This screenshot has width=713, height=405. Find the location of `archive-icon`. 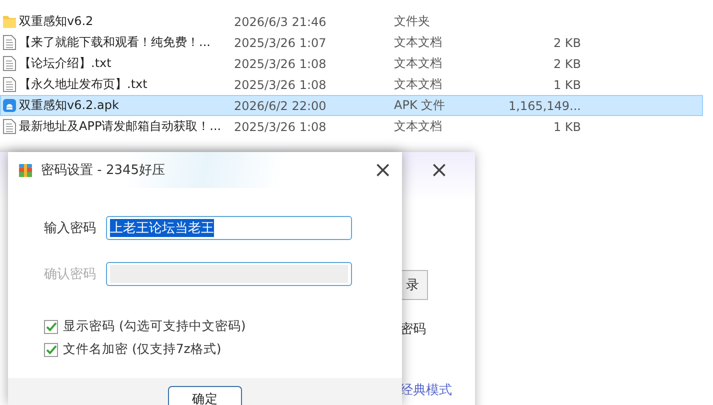

archive-icon is located at coordinates (25, 170).